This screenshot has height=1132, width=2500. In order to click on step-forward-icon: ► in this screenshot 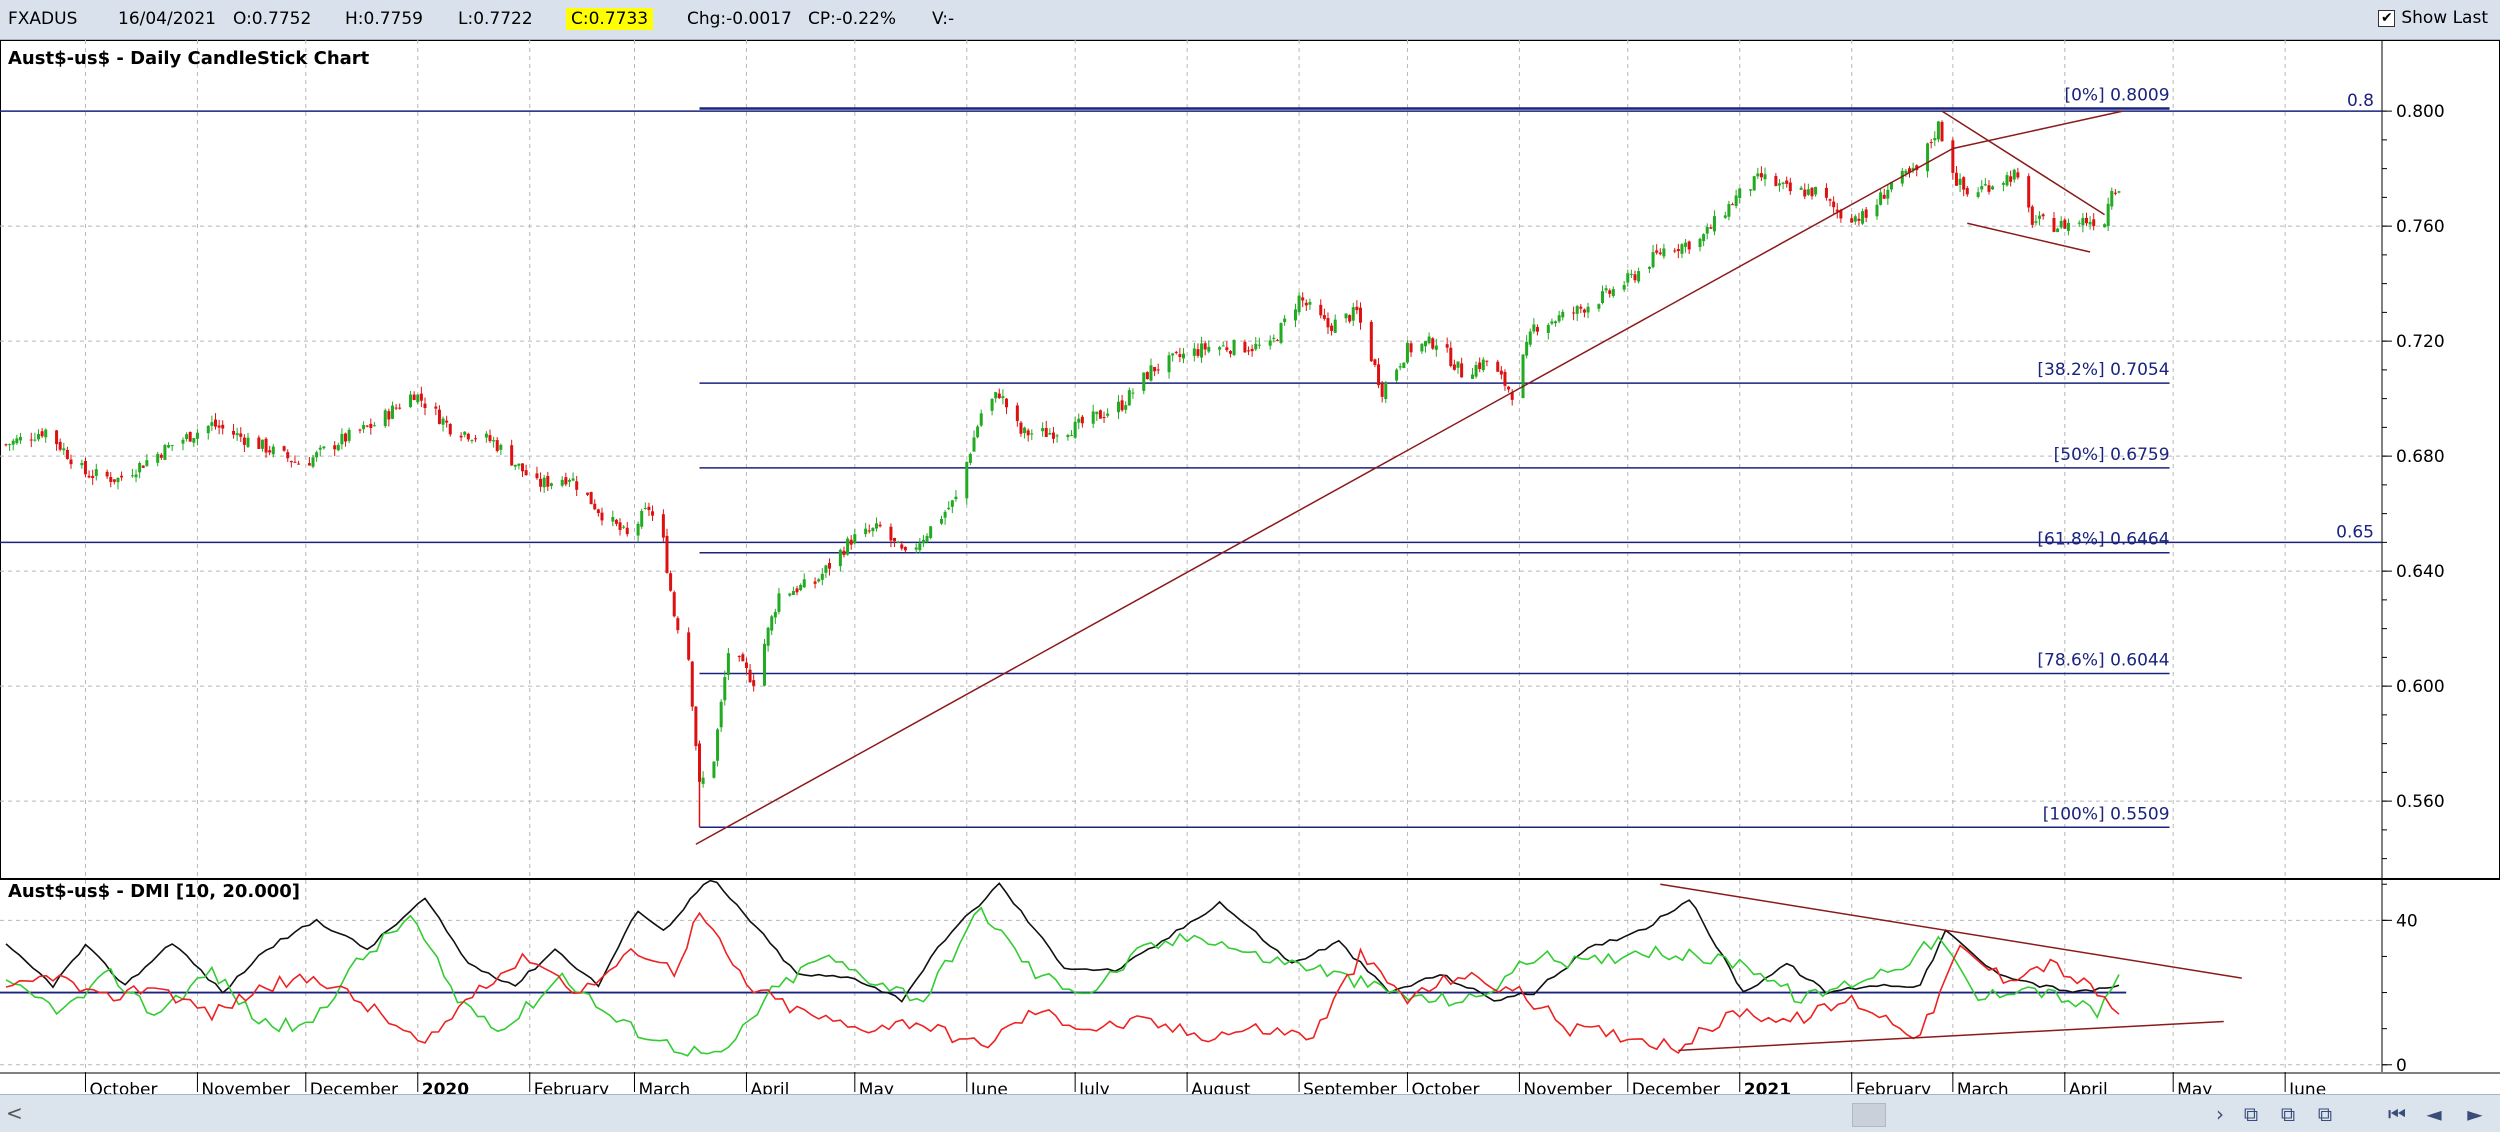, I will do `click(2475, 1114)`.